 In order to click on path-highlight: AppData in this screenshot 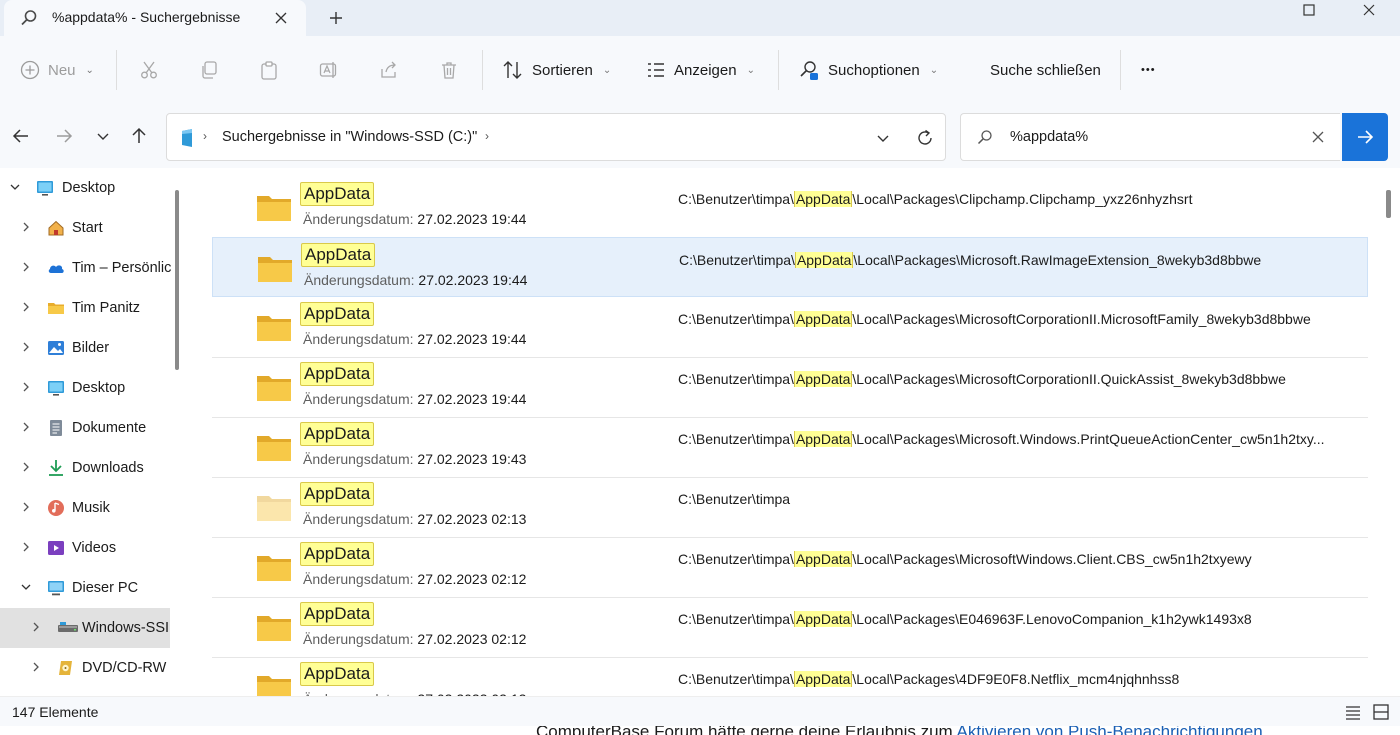, I will do `click(823, 199)`.